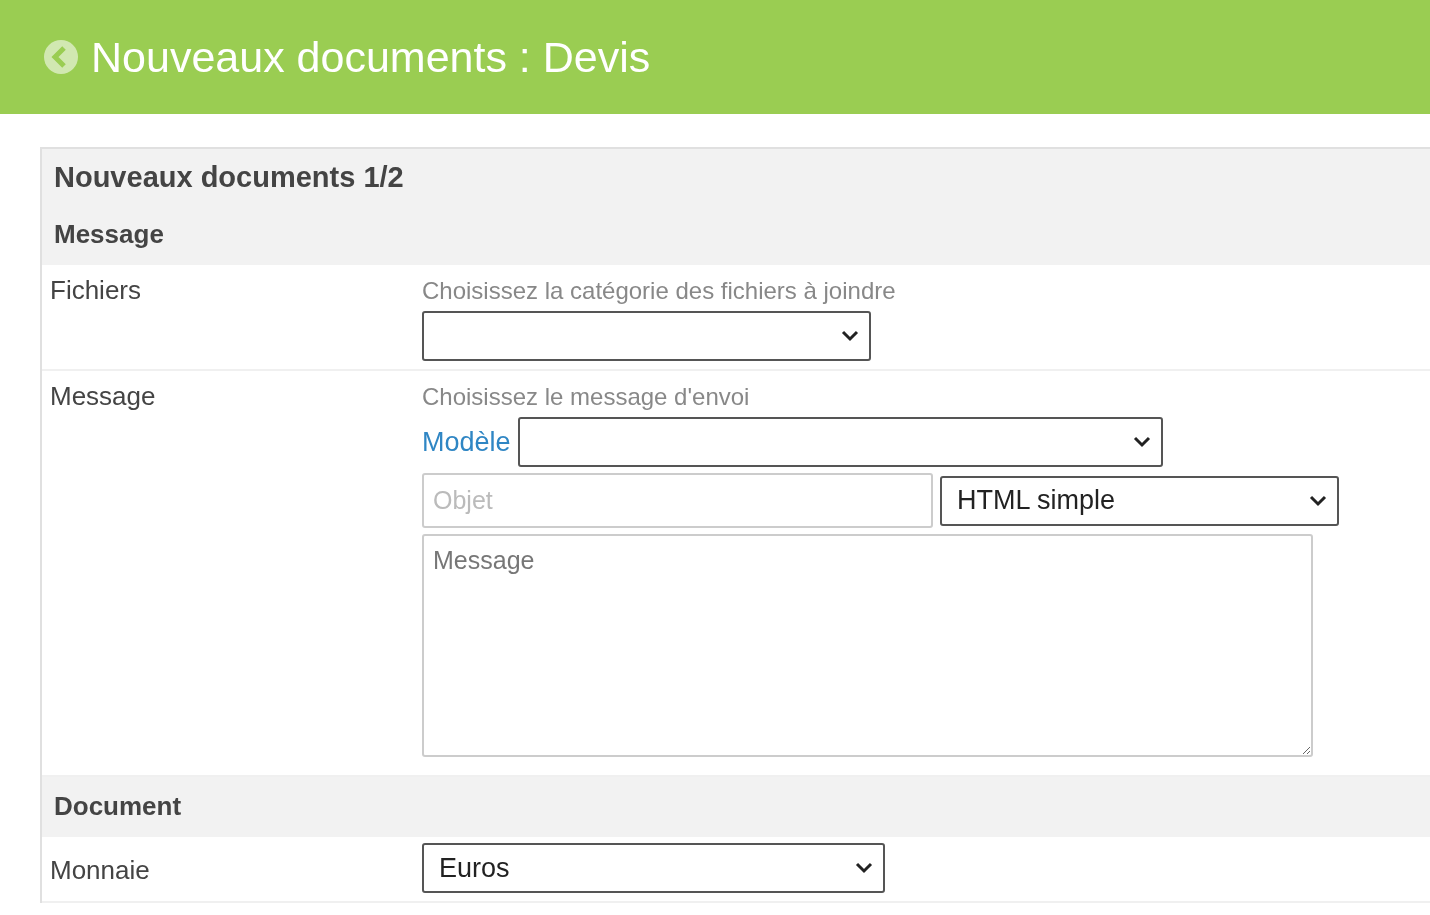 The height and width of the screenshot is (915, 1430). Describe the element at coordinates (646, 336) in the screenshot. I see `category-select` at that location.